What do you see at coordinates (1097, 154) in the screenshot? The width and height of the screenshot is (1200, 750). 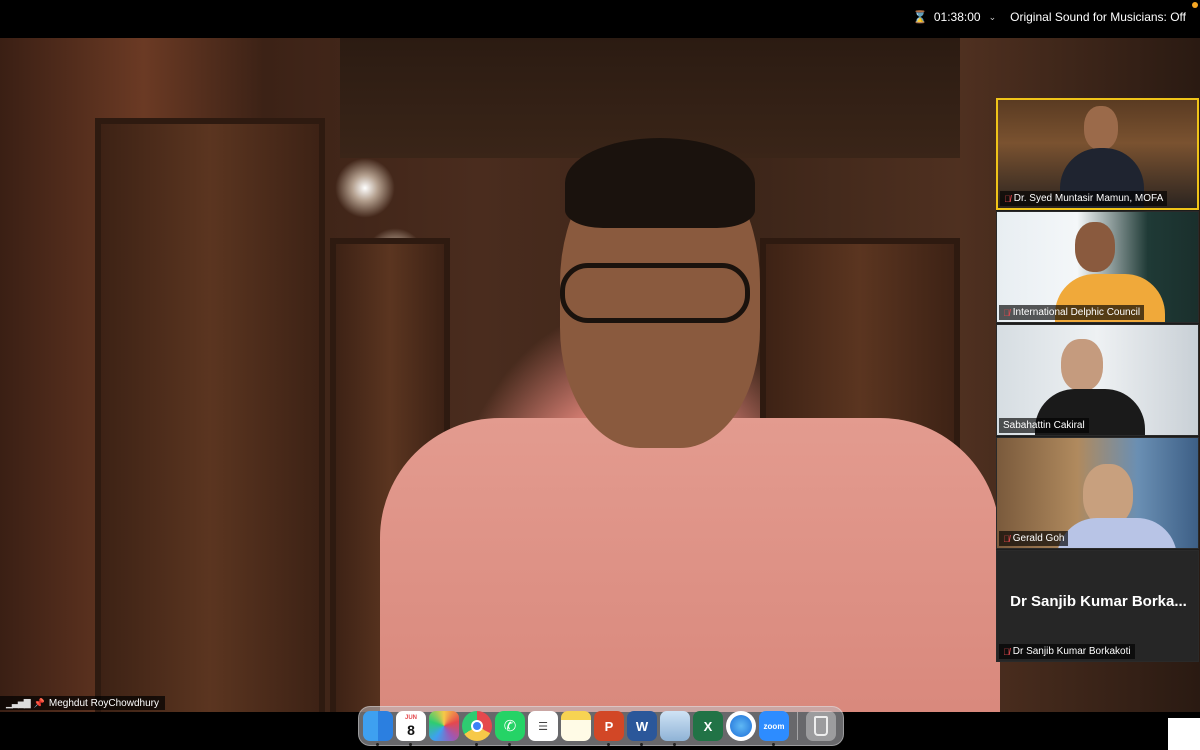 I see `participant-tile: 🎙̸ Dr. Syed Muntasir Mamun, MOFA` at bounding box center [1097, 154].